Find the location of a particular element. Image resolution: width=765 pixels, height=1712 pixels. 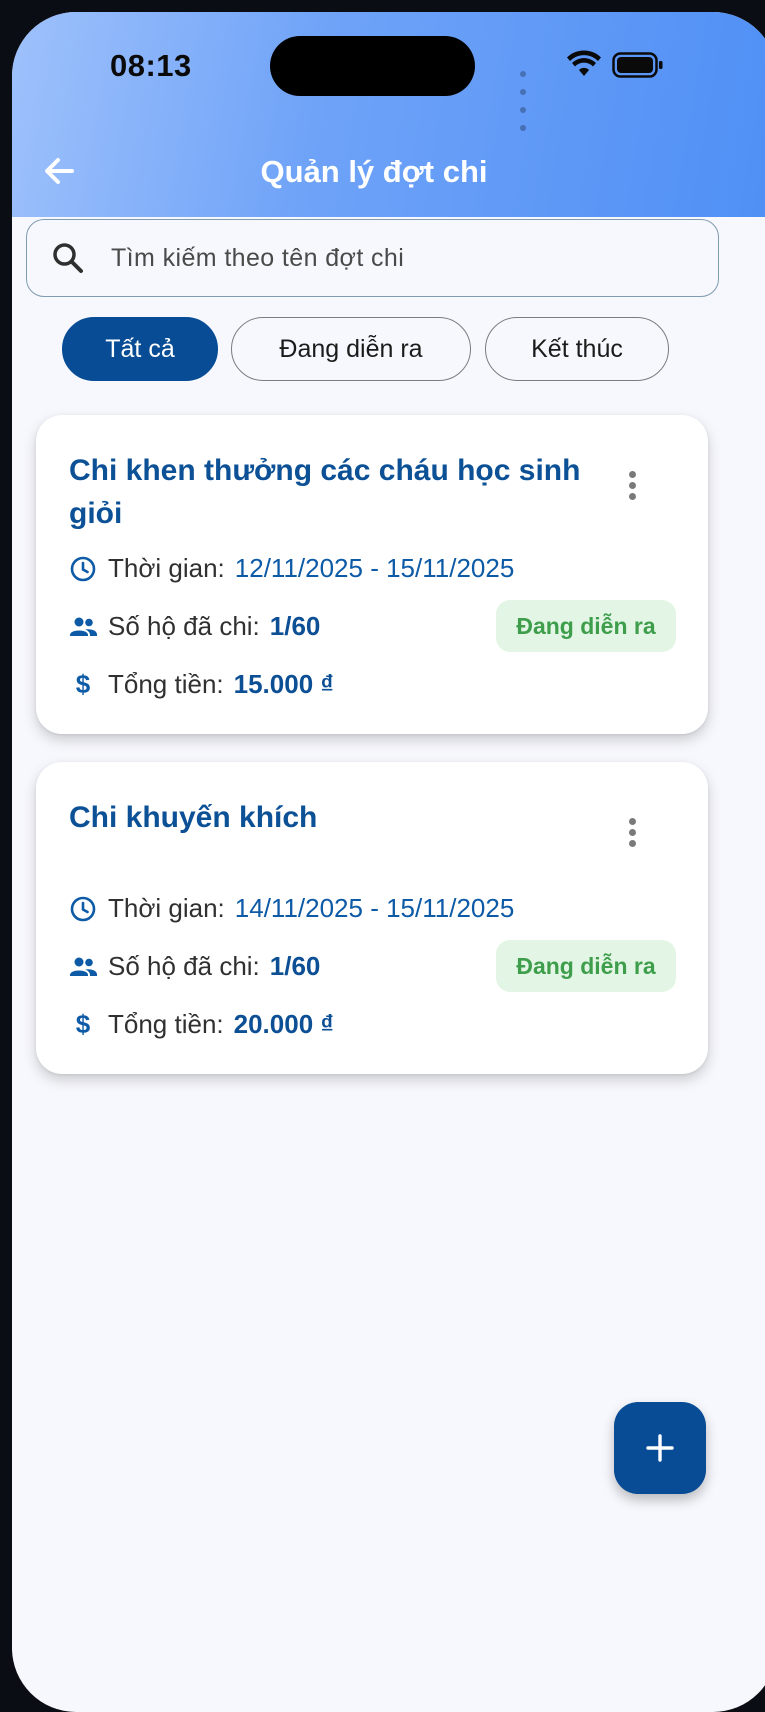

search-input is located at coordinates (401, 258).